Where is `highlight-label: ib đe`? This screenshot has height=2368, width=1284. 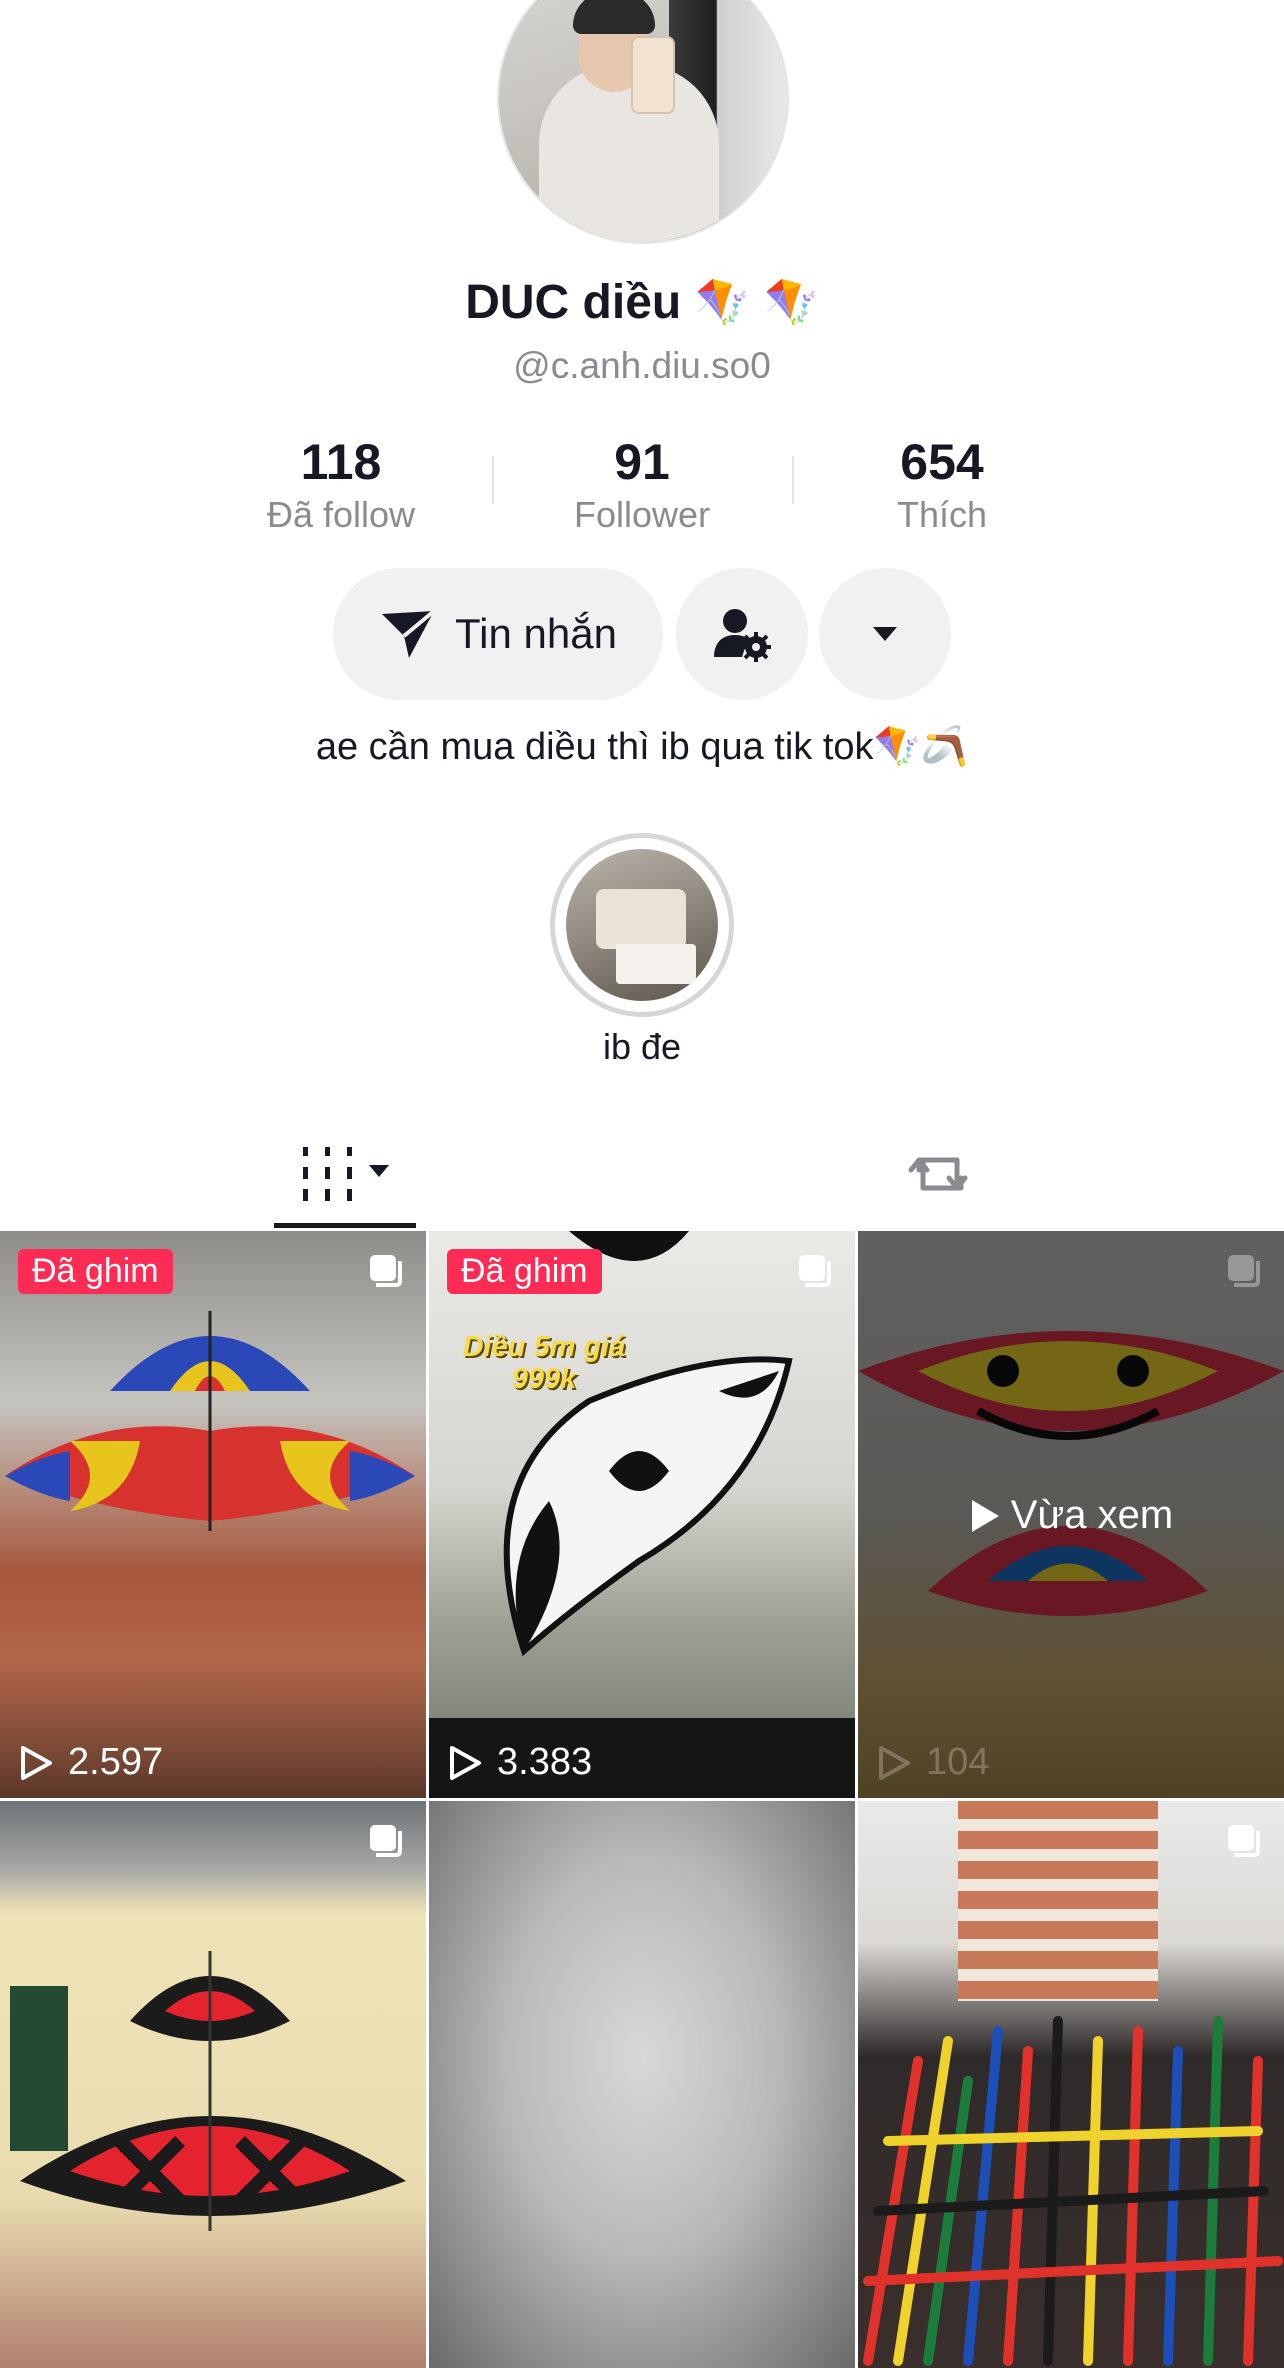
highlight-label: ib đe is located at coordinates (642, 1046).